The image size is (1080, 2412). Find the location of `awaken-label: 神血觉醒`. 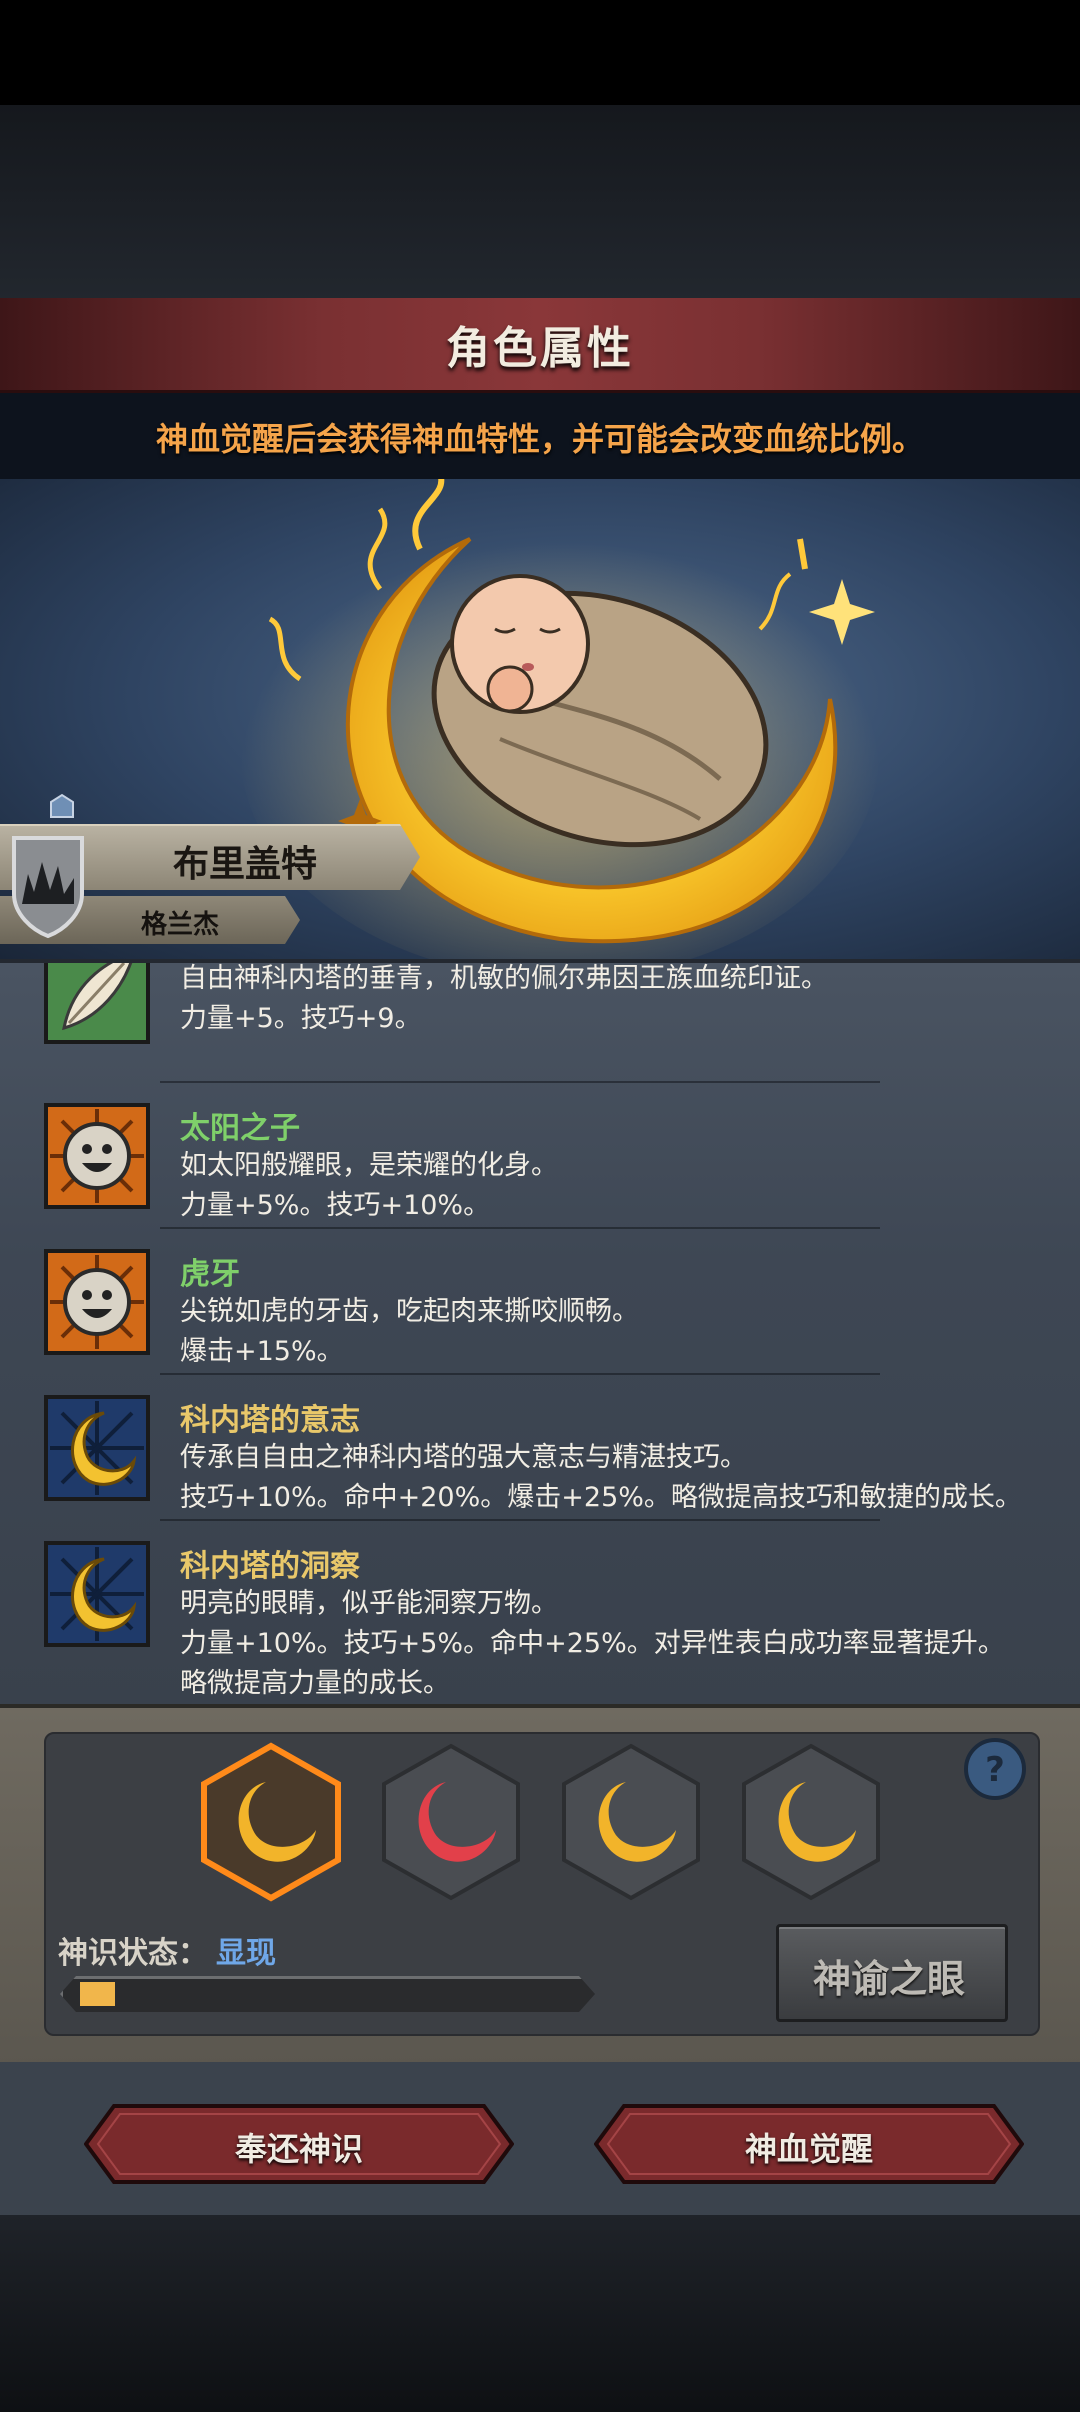

awaken-label: 神血觉醒 is located at coordinates (808, 2149).